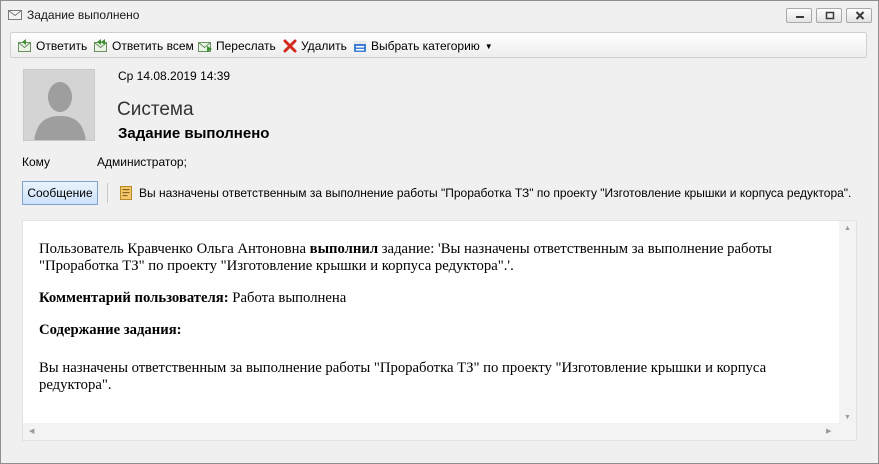  I want to click on close-icon, so click(860, 15).